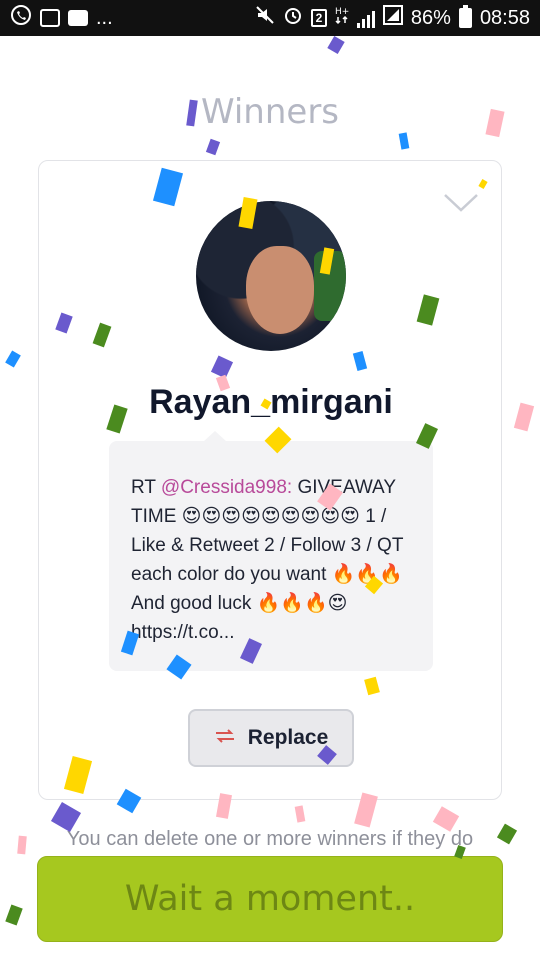  Describe the element at coordinates (365, 18) in the screenshot. I see `signal-icon` at that location.